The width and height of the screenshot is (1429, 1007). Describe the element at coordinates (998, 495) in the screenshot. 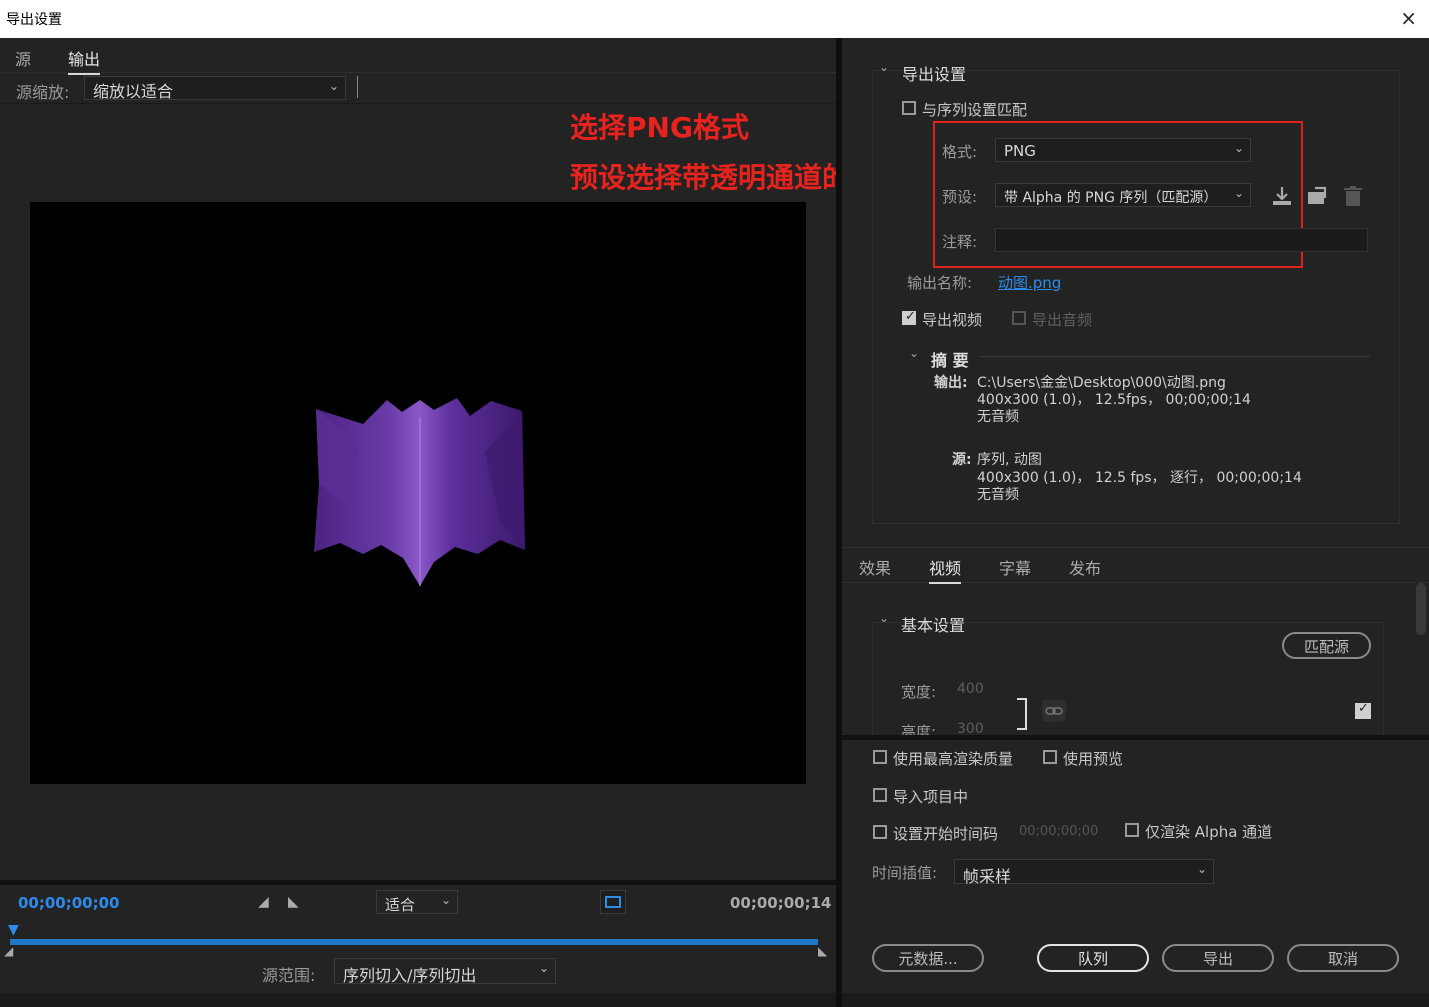

I see `summary-source-line3: 无音频` at that location.